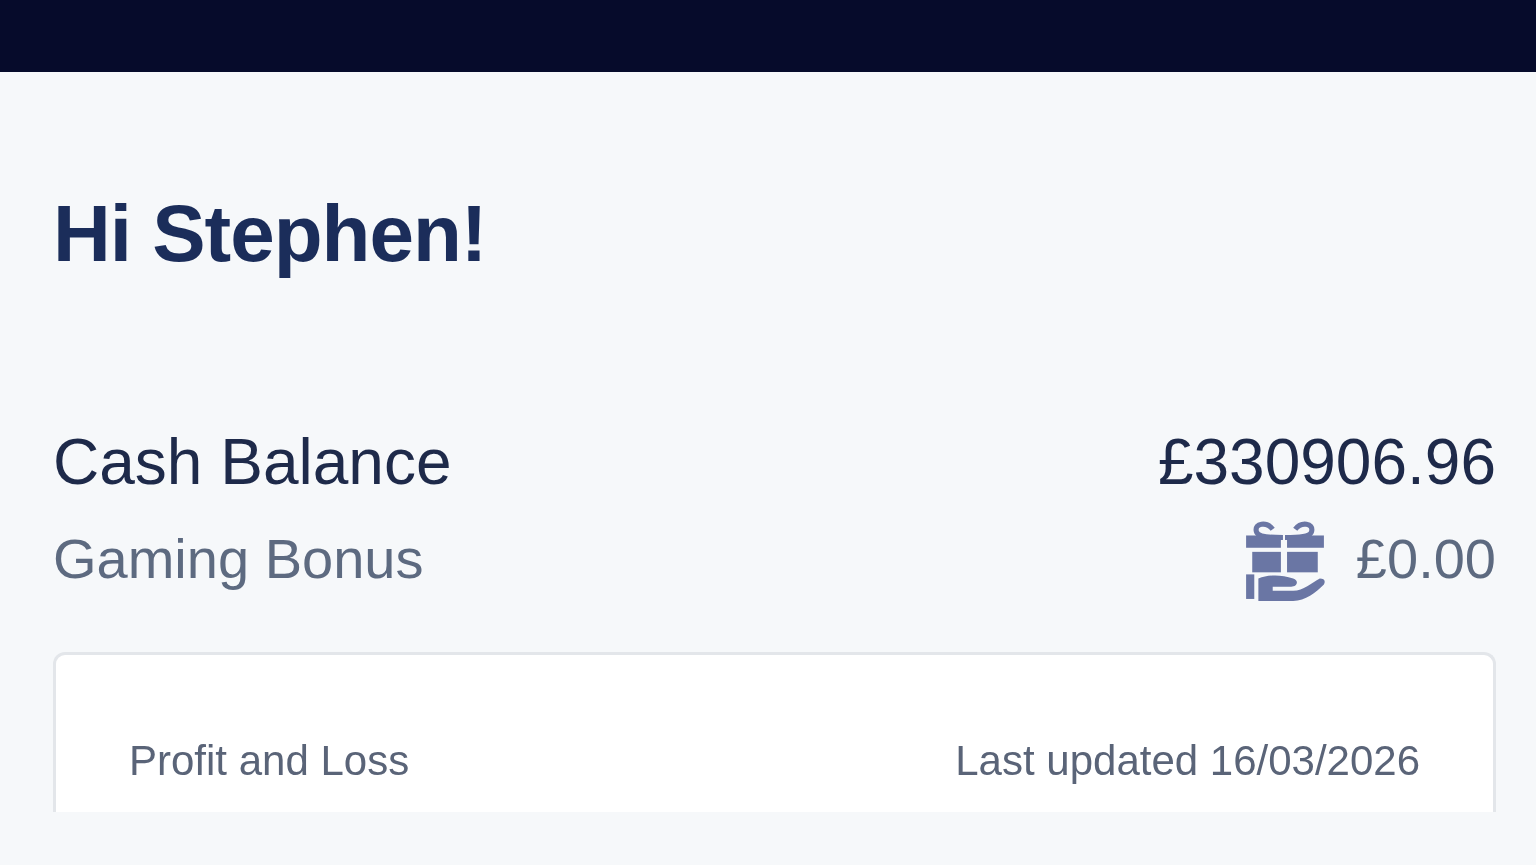 The height and width of the screenshot is (865, 1536). I want to click on balance-label: Cash Balance, so click(252, 462).